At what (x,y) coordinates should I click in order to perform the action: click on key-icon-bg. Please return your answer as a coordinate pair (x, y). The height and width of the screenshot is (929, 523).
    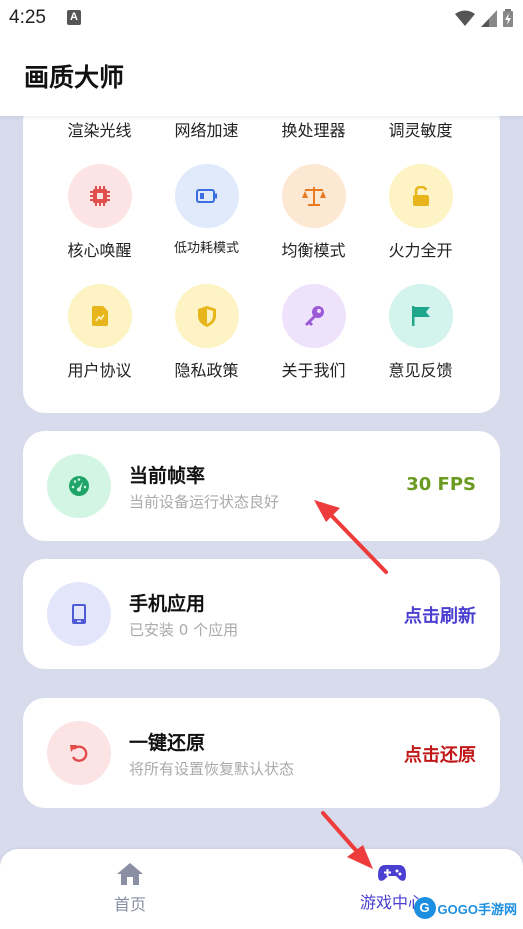
    Looking at the image, I should click on (313, 316).